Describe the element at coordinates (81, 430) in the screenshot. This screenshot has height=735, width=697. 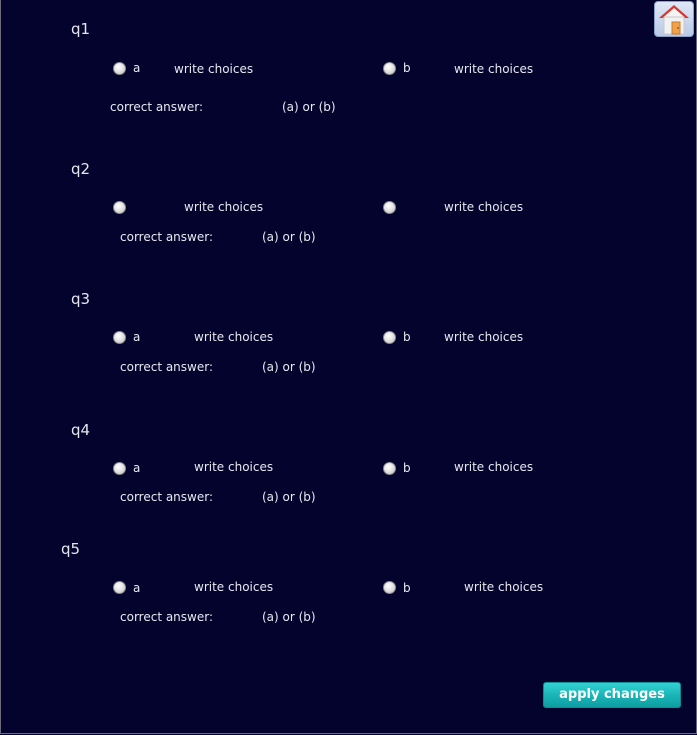
I see `question-label: q4` at that location.